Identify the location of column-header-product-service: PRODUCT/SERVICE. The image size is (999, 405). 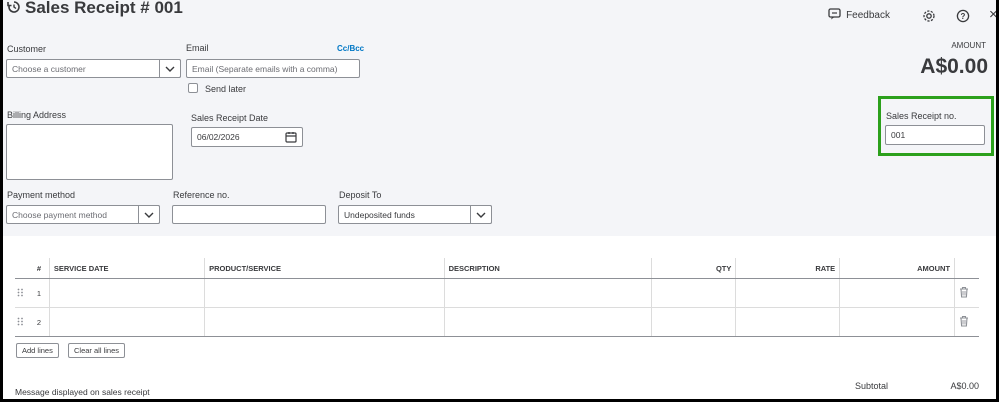
(324, 268).